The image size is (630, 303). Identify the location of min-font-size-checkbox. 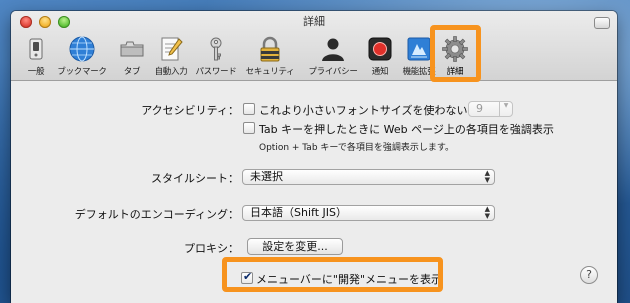
(249, 109).